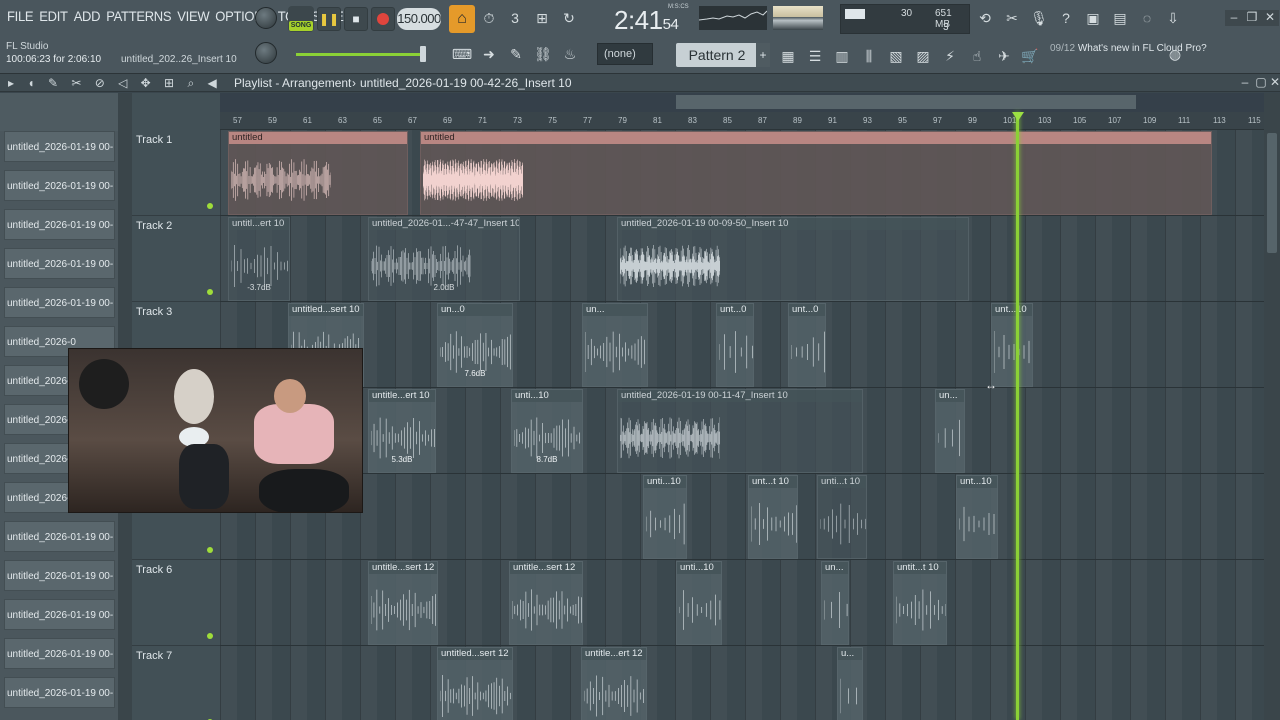 The width and height of the screenshot is (1280, 720). Describe the element at coordinates (569, 18) in the screenshot. I see `loop-record-icon: ↻` at that location.